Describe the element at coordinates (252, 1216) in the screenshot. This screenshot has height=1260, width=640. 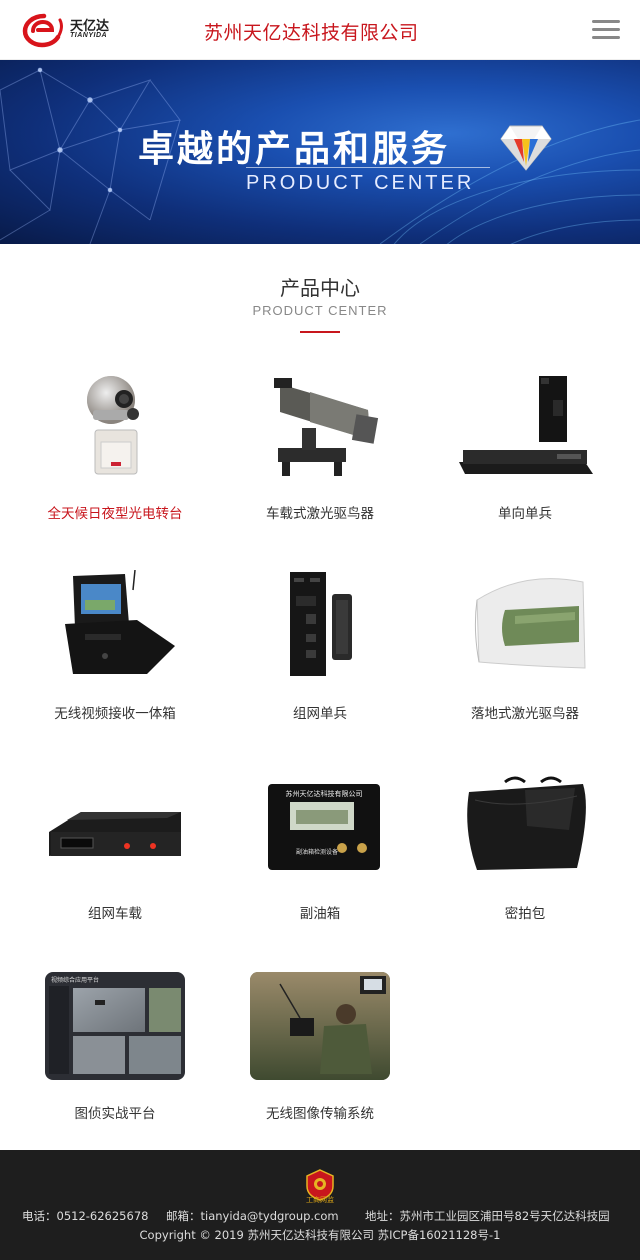
I see `footer-email: 邮箱：tianyida@tydgroup.com` at that location.